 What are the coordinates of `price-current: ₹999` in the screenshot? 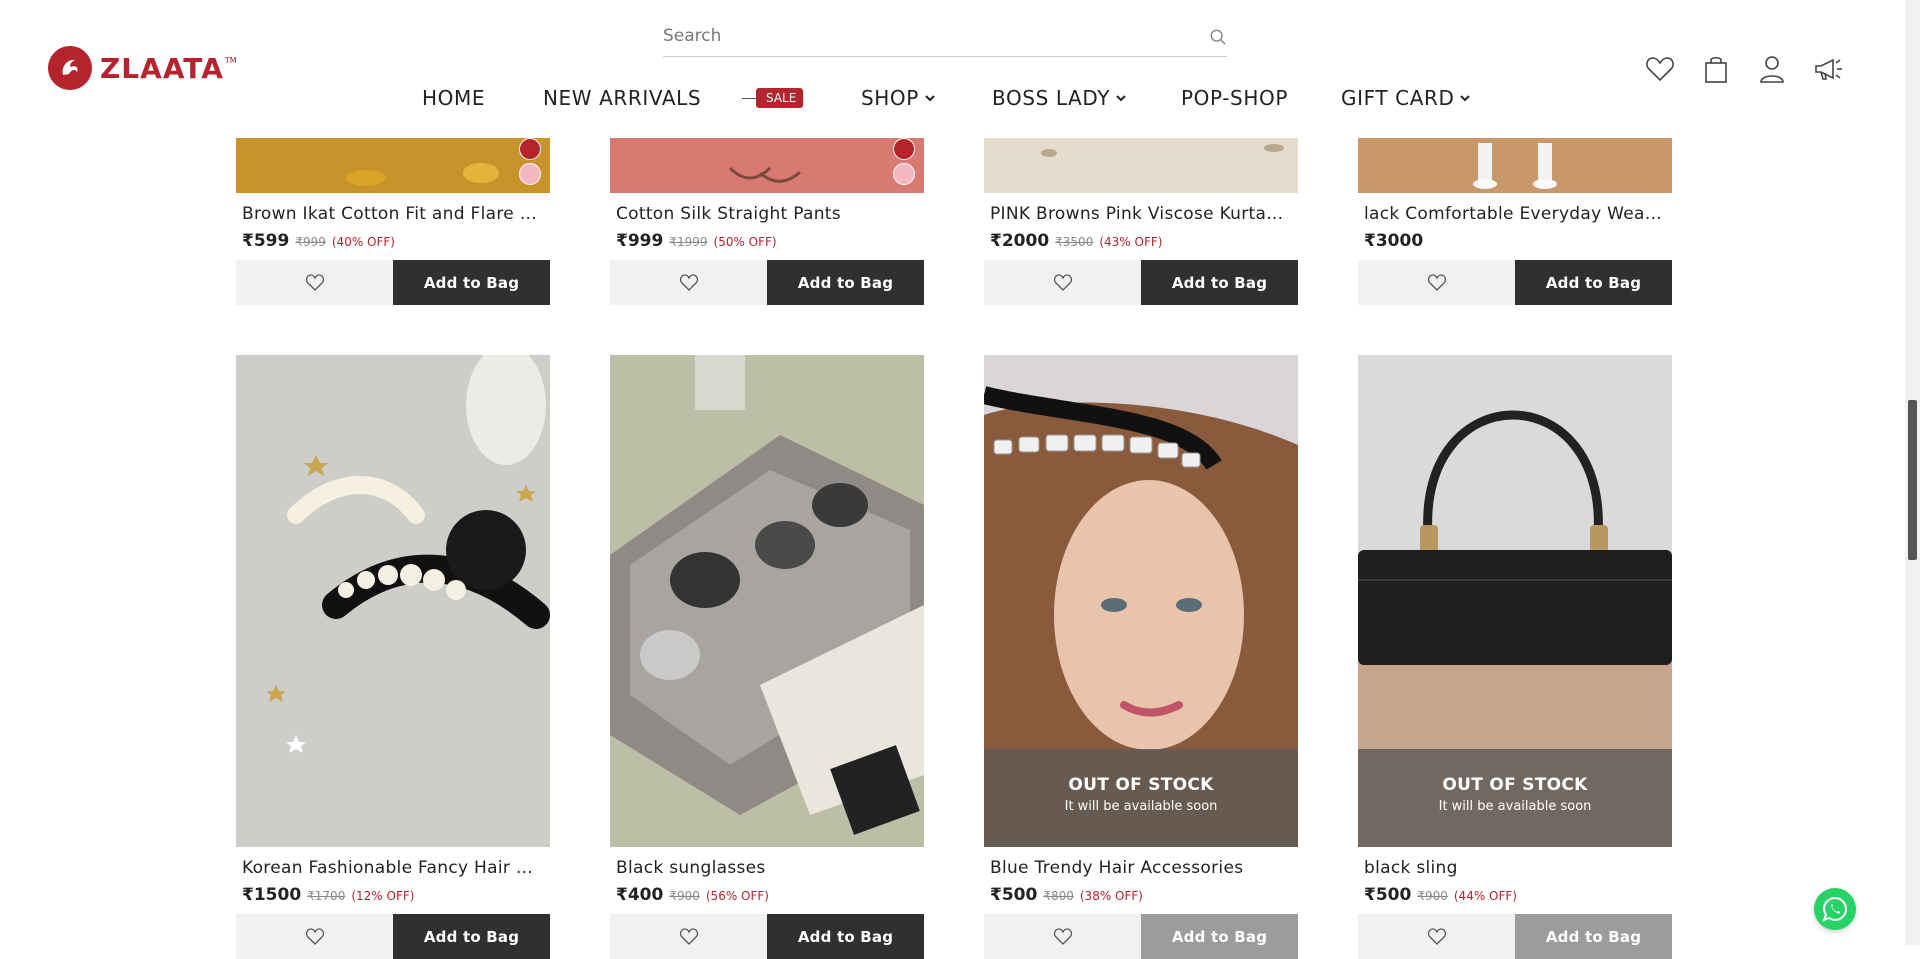 It's located at (640, 241).